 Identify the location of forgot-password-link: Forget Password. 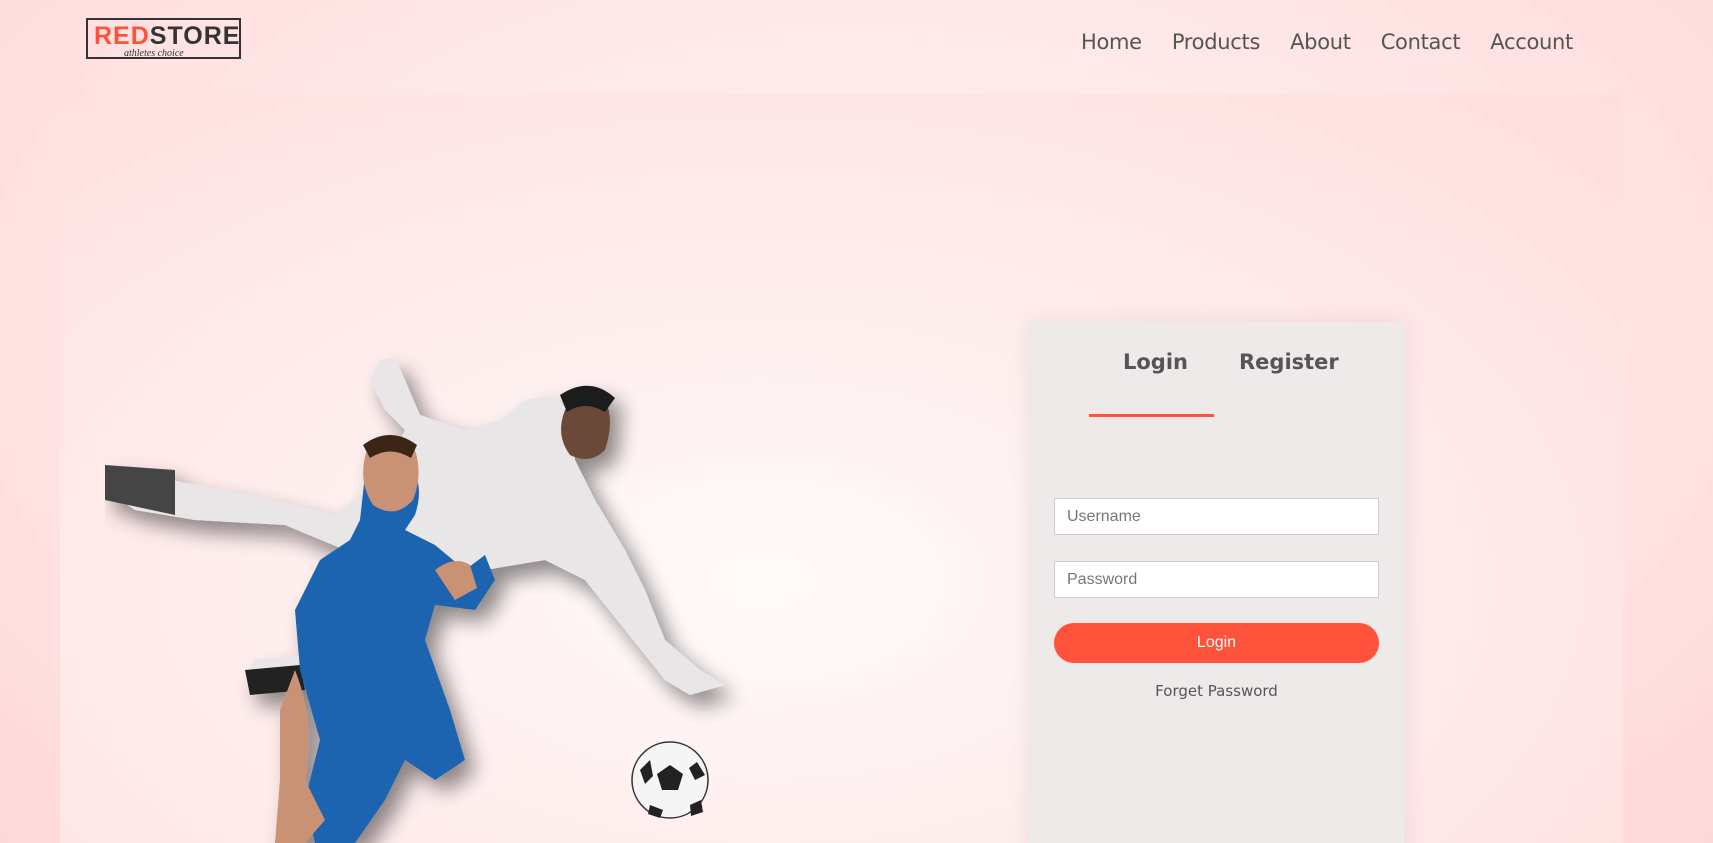
(1216, 691).